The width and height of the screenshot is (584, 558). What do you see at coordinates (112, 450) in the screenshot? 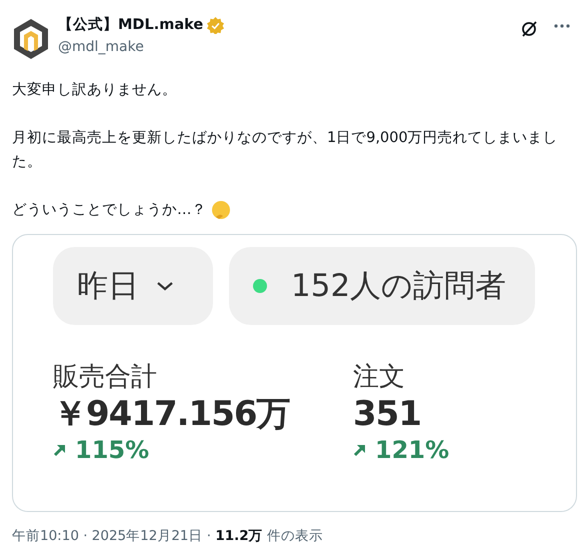
I see `metric-change: 115%` at bounding box center [112, 450].